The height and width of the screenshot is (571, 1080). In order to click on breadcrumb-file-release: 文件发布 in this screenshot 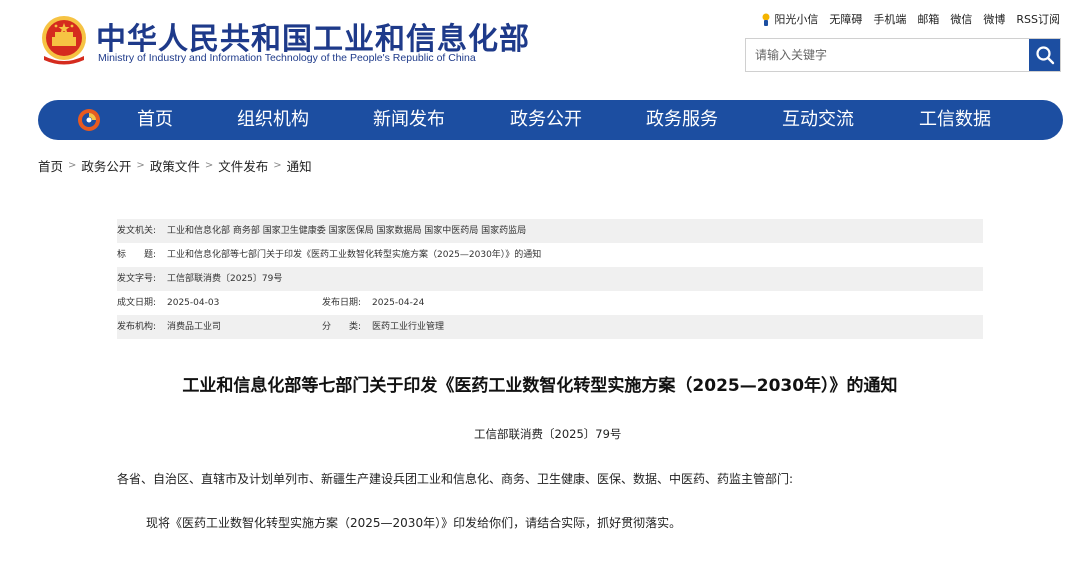, I will do `click(243, 165)`.